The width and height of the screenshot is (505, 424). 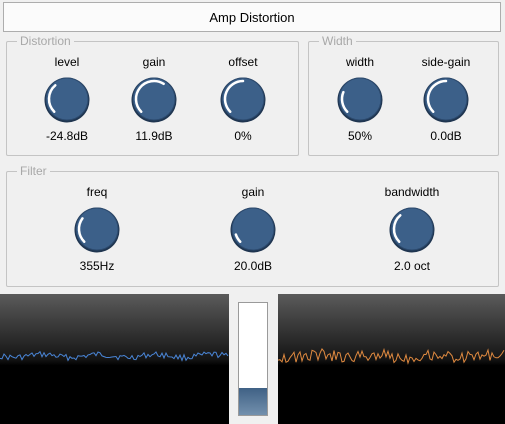 I want to click on level-control: level -24.8dB, so click(x=67, y=99).